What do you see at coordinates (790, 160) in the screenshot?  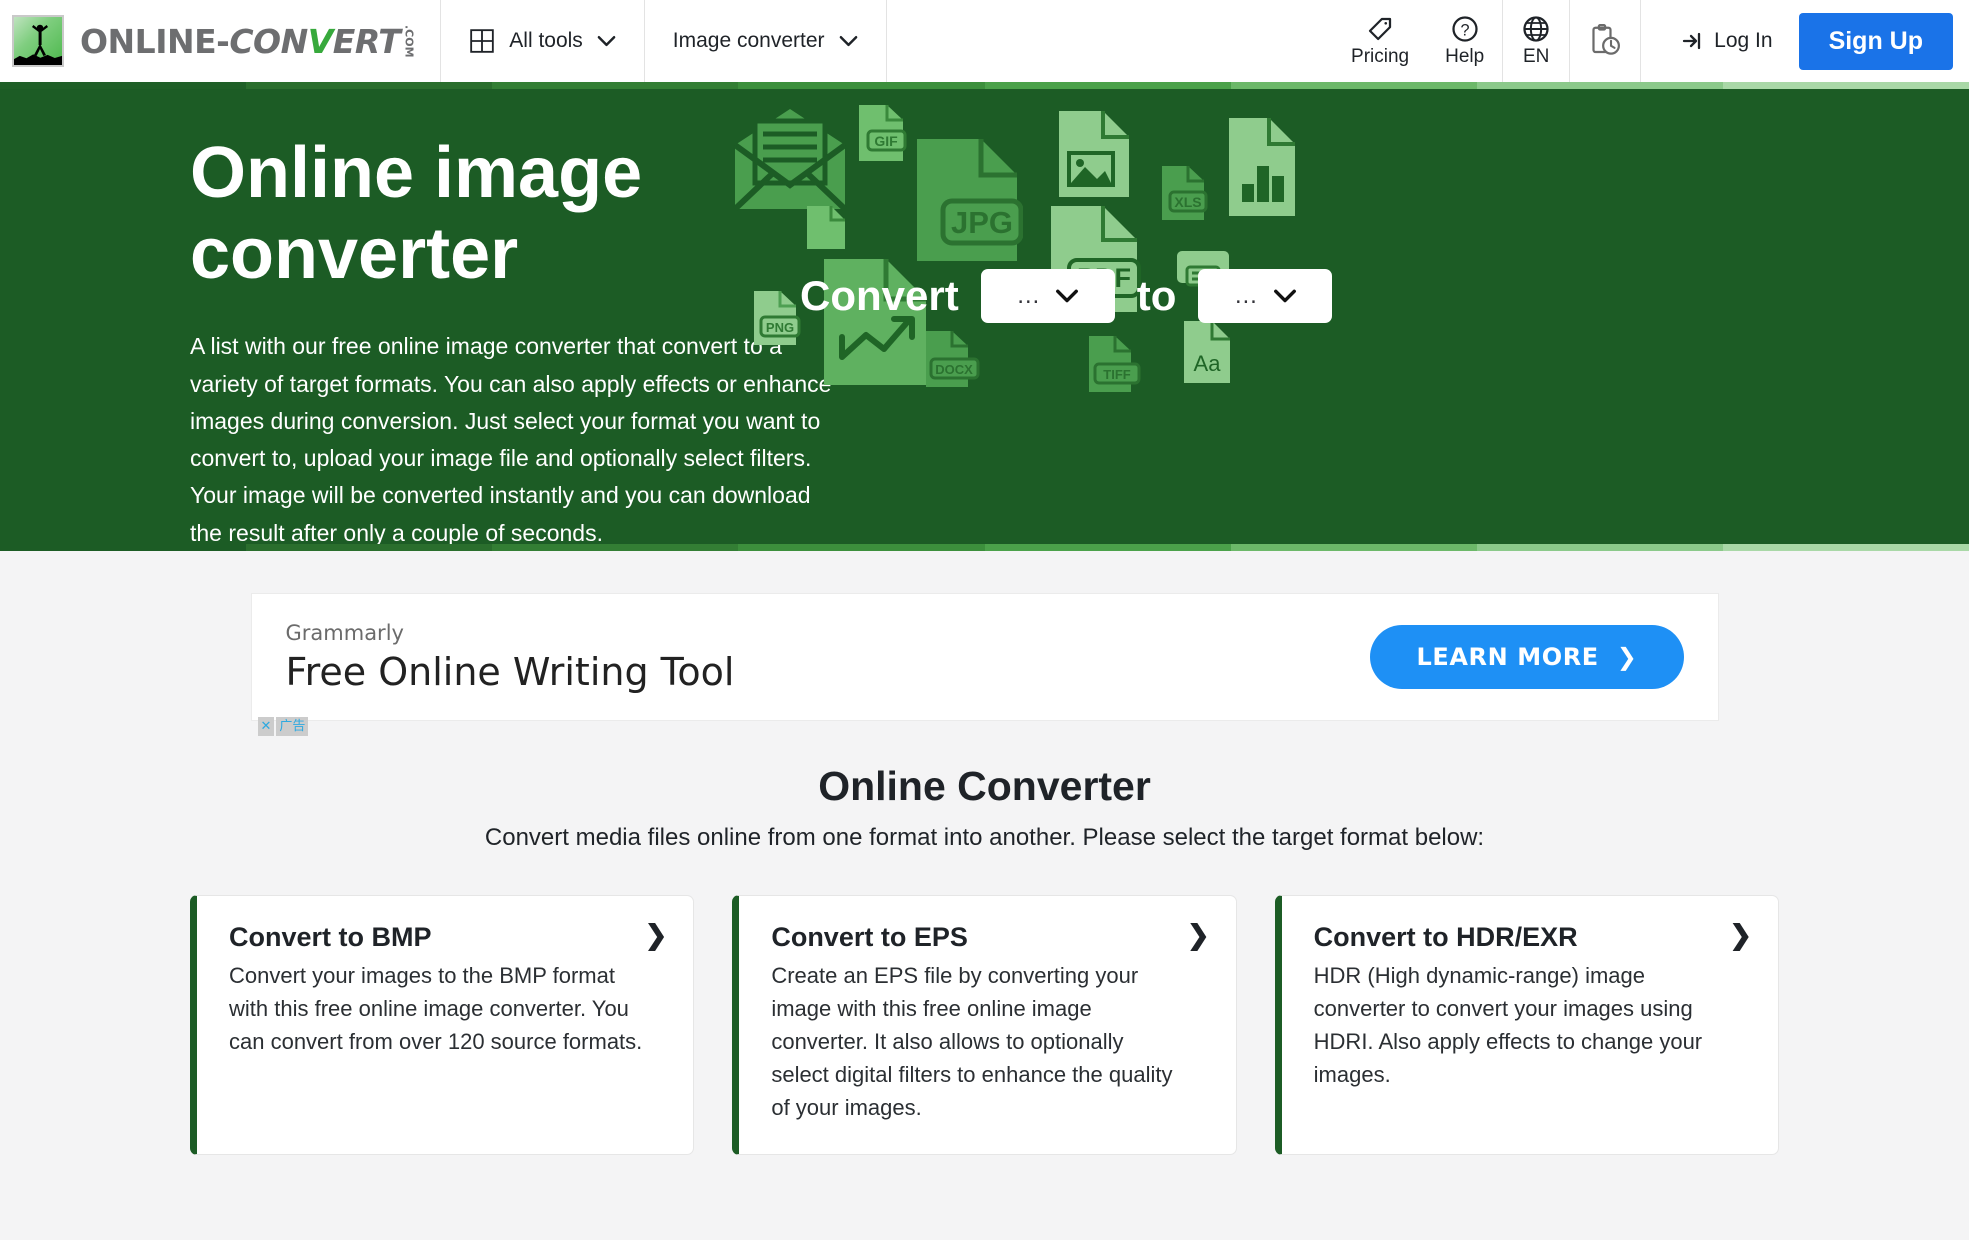 I see `envelope-icon` at bounding box center [790, 160].